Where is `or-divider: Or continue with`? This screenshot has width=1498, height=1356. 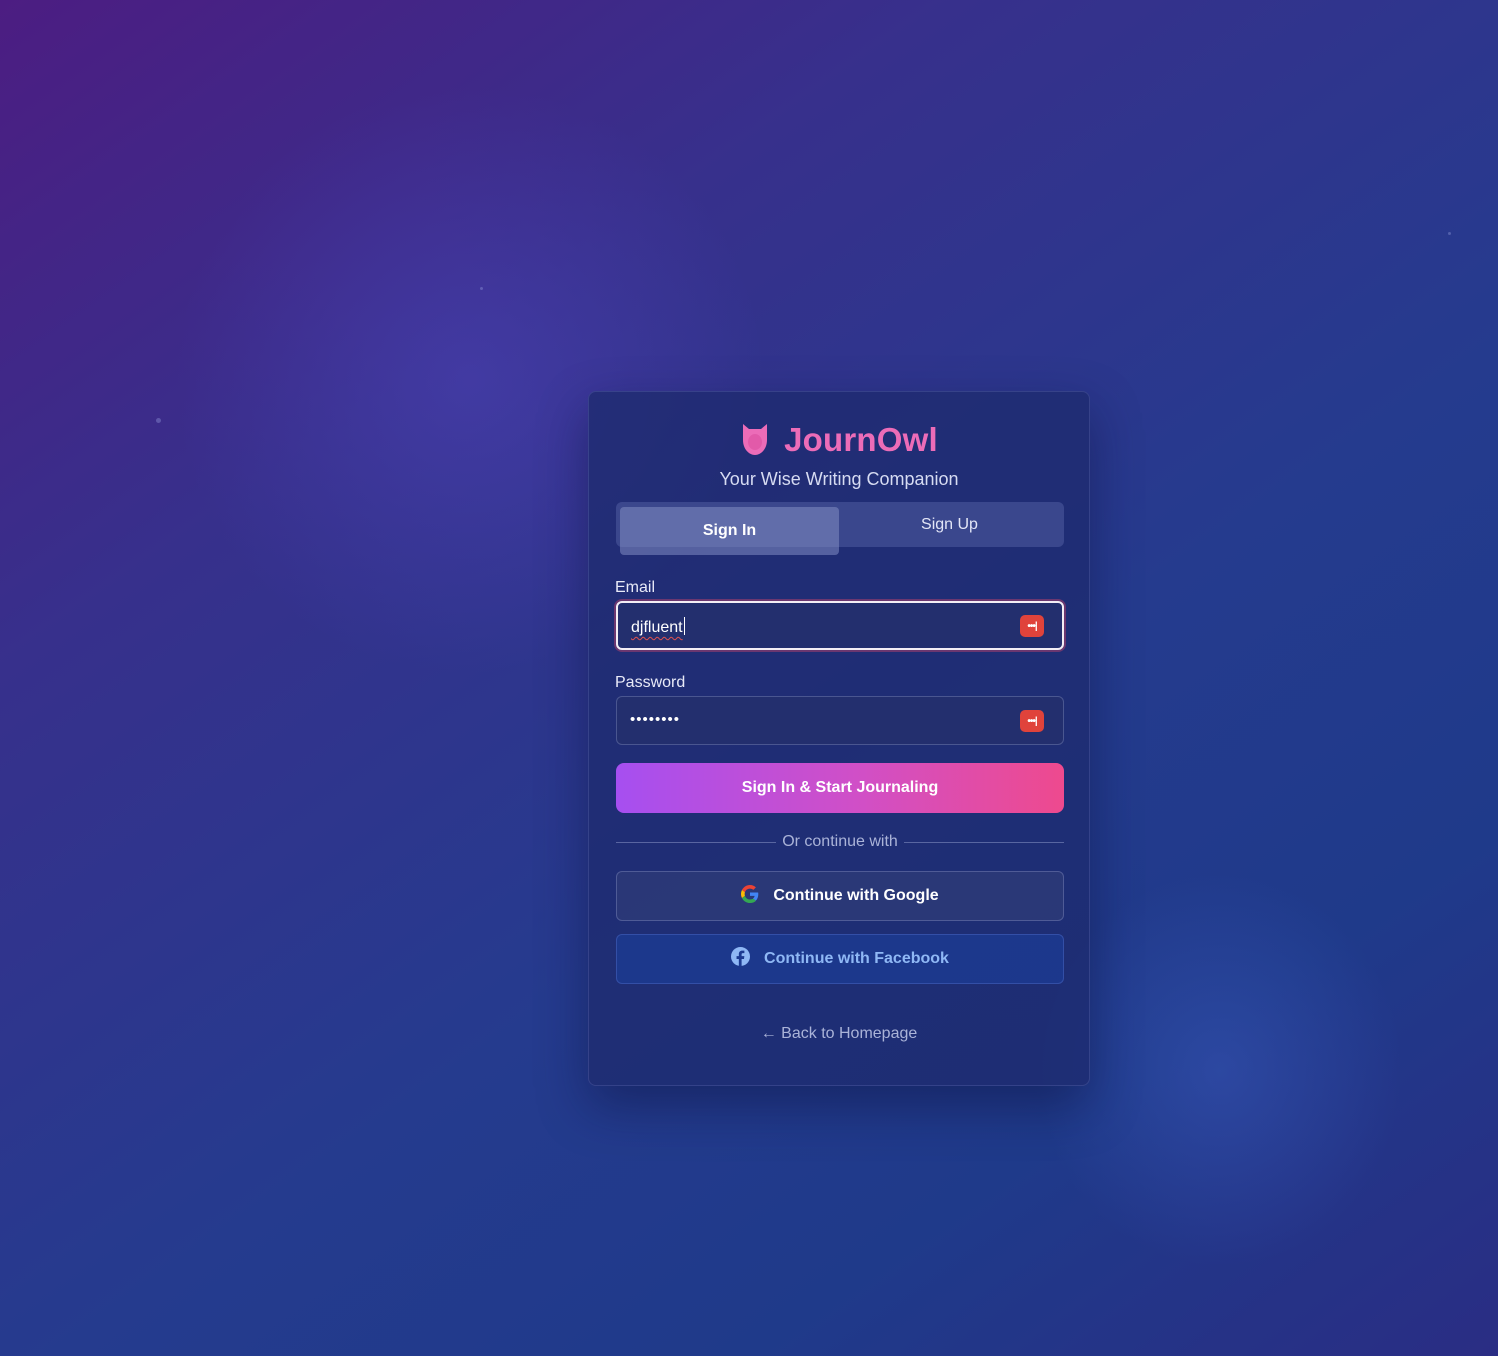
or-divider: Or continue with is located at coordinates (840, 842).